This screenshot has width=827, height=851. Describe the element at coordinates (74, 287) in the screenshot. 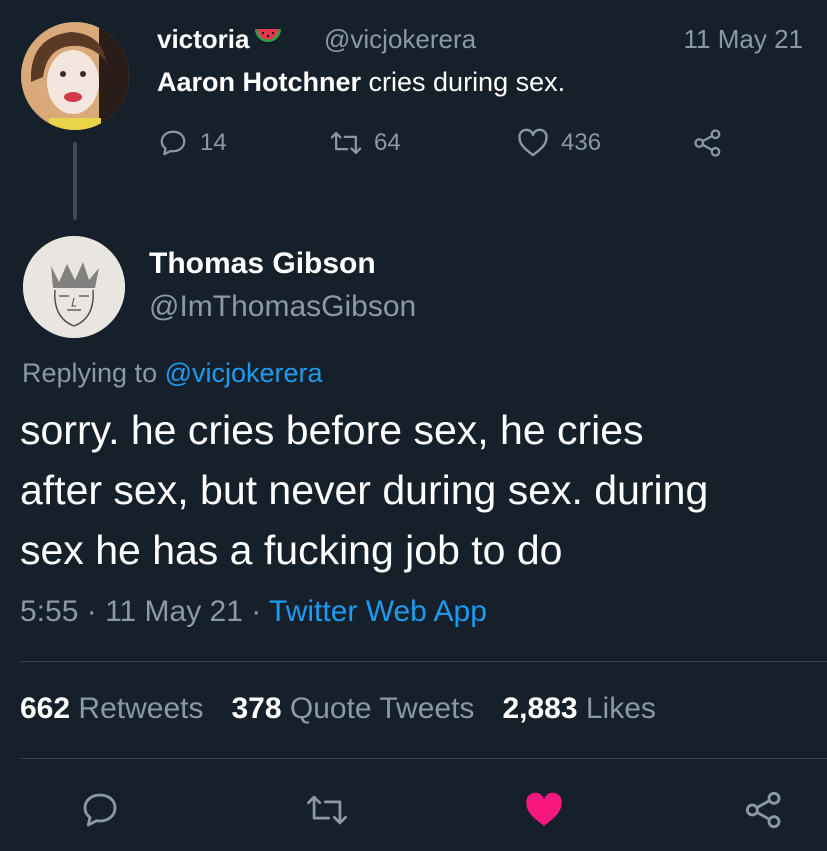

I see `avatar-thomas-gibson` at that location.